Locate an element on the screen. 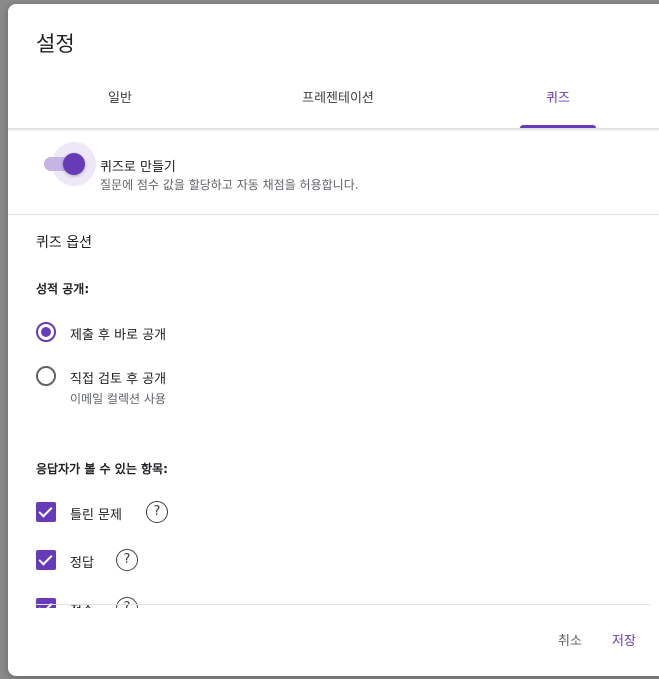 Image resolution: width=659 pixels, height=679 pixels. correct-answers-checkbox is located at coordinates (46, 560).